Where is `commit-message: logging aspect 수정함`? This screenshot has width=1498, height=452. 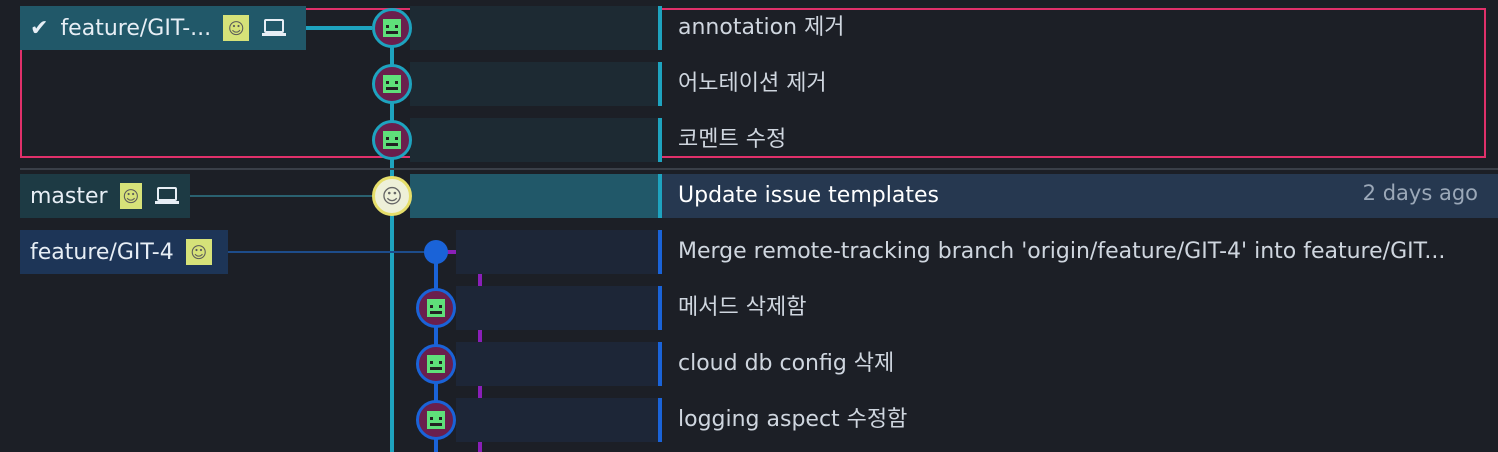 commit-message: logging aspect 수정함 is located at coordinates (792, 420).